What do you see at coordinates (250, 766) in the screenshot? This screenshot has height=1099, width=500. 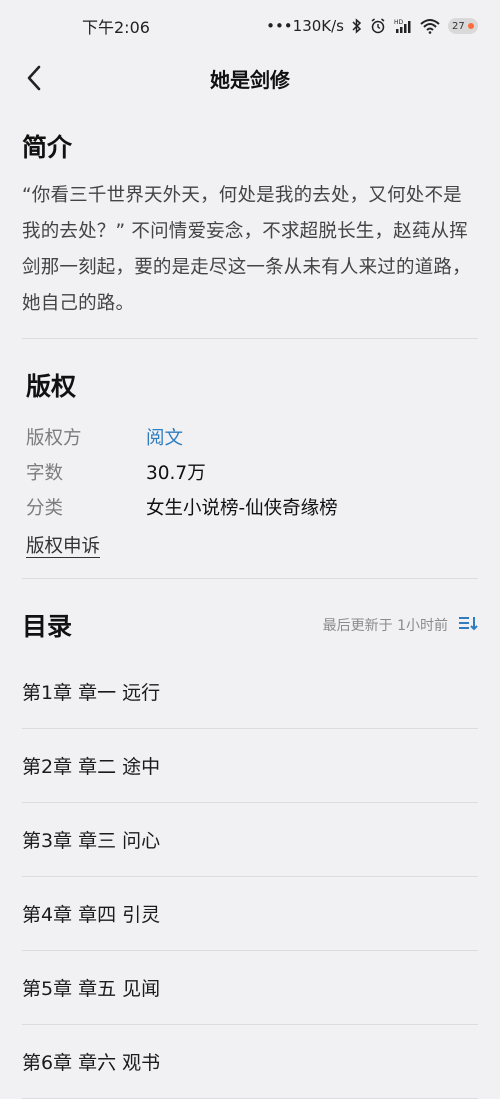 I see `chapter-item: 第2章 章二 途中` at bounding box center [250, 766].